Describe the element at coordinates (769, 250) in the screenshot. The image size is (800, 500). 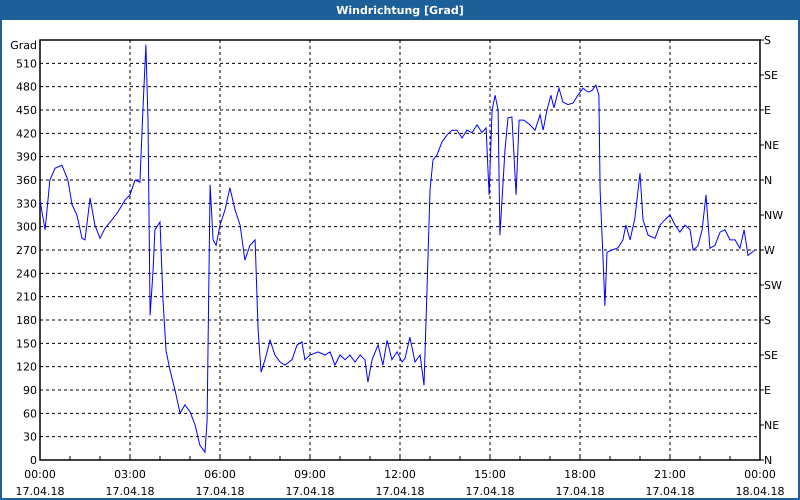
I see `direction-label: W` at that location.